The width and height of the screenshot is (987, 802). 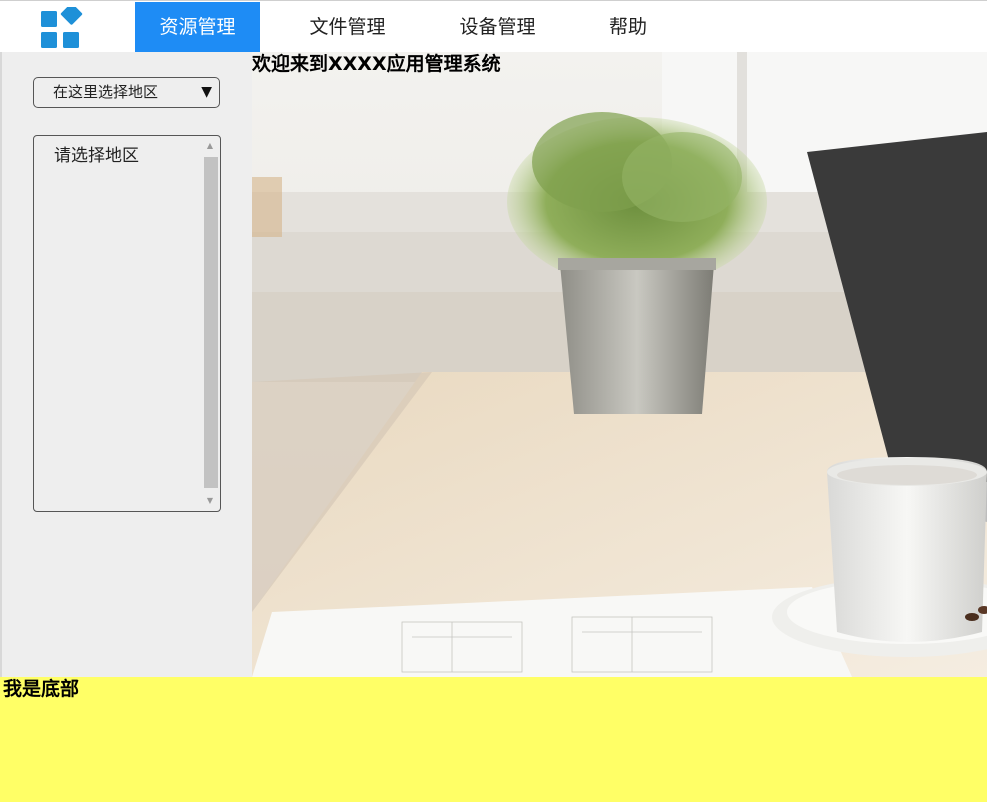 What do you see at coordinates (96, 153) in the screenshot?
I see `list-item: 请选择地区` at bounding box center [96, 153].